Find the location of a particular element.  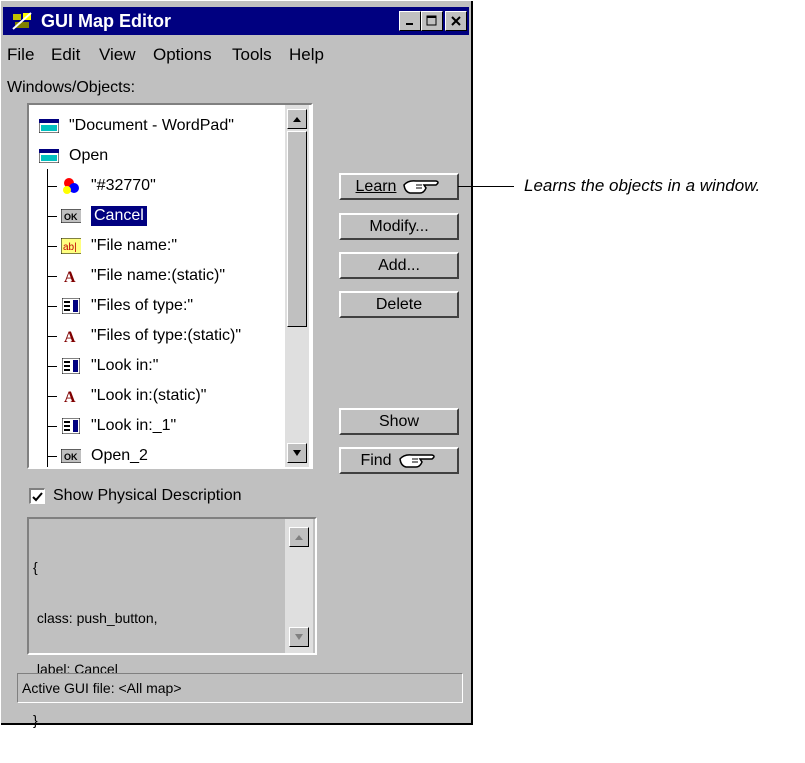

learn-button-label: Learn is located at coordinates (376, 186).